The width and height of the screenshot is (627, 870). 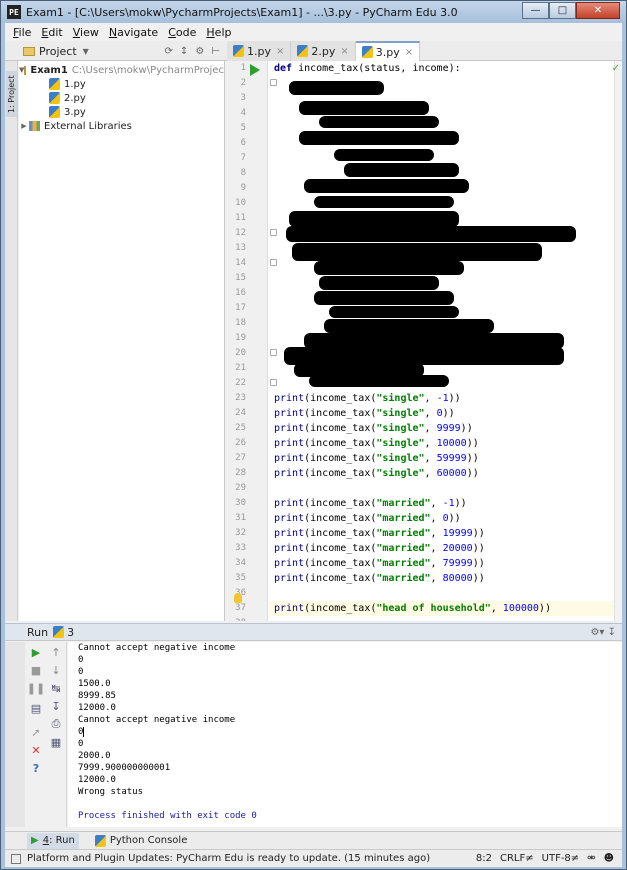 I want to click on pycharm-logo-icon: PE, so click(x=14, y=12).